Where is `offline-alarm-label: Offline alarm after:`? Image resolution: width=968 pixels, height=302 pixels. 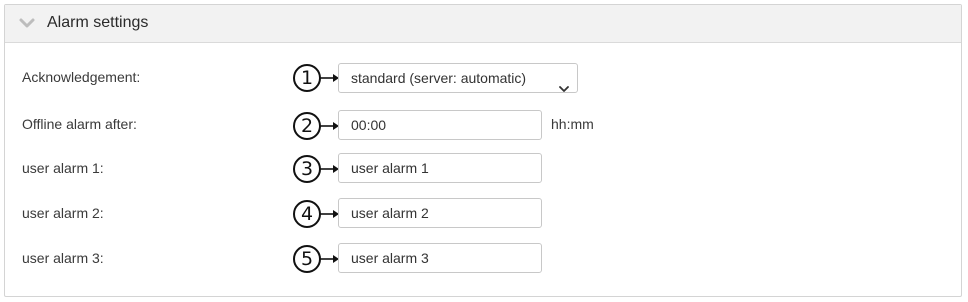 offline-alarm-label: Offline alarm after: is located at coordinates (79, 124).